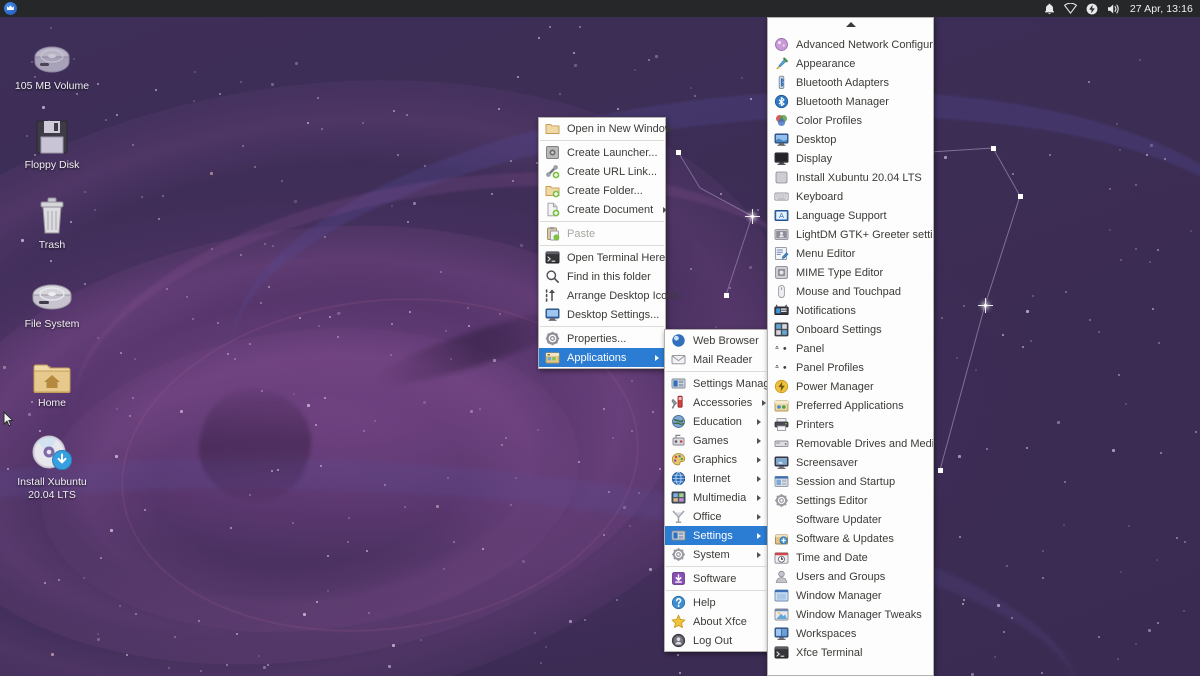 The width and height of the screenshot is (1200, 676). Describe the element at coordinates (716, 602) in the screenshot. I see `menu-item-help: Help` at that location.